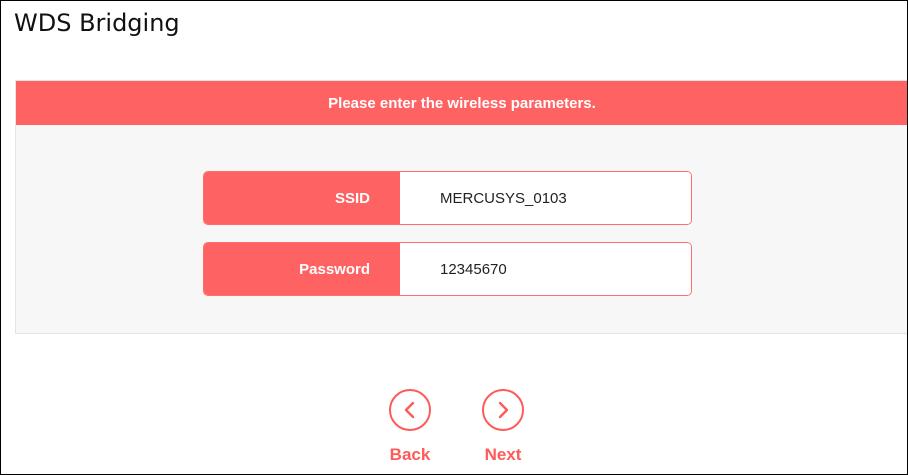 This screenshot has width=908, height=475. Describe the element at coordinates (461, 103) in the screenshot. I see `panel-header: Please enter the wireless parameters.` at that location.